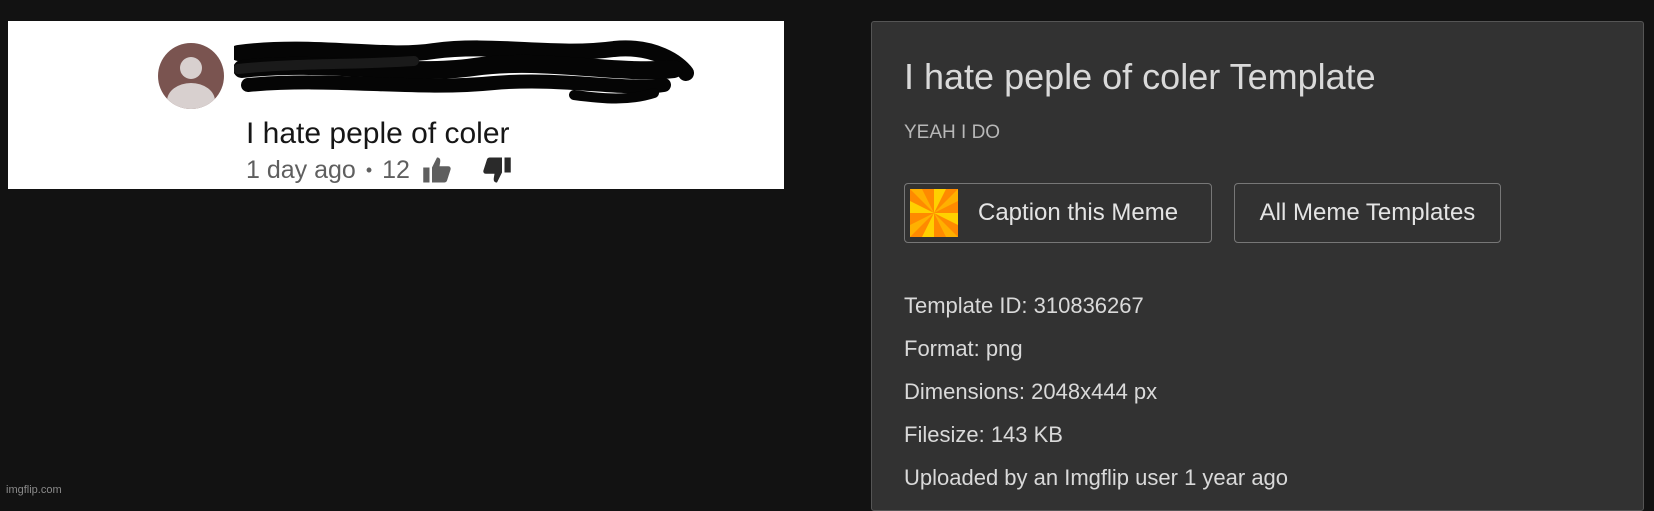  What do you see at coordinates (965, 391) in the screenshot?
I see `info-label: Dimensions:` at bounding box center [965, 391].